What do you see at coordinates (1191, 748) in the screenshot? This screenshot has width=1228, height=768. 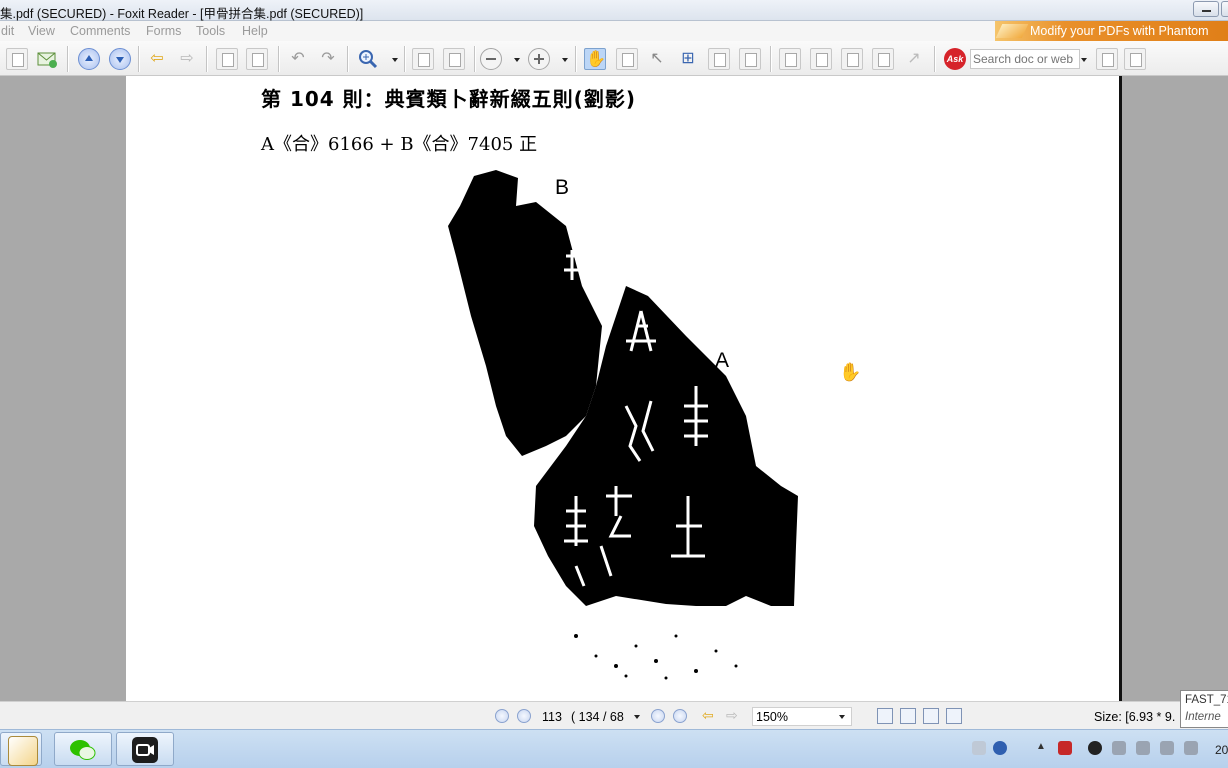 I see `network-tray-icon` at bounding box center [1191, 748].